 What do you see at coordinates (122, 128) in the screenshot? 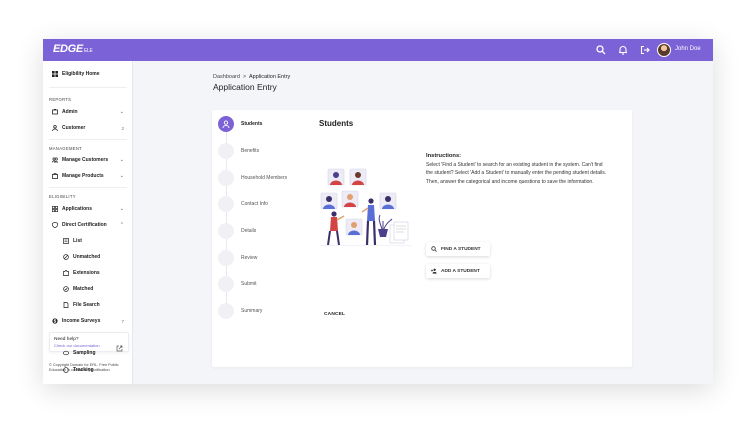
I see `customer-count-badge: 2` at bounding box center [122, 128].